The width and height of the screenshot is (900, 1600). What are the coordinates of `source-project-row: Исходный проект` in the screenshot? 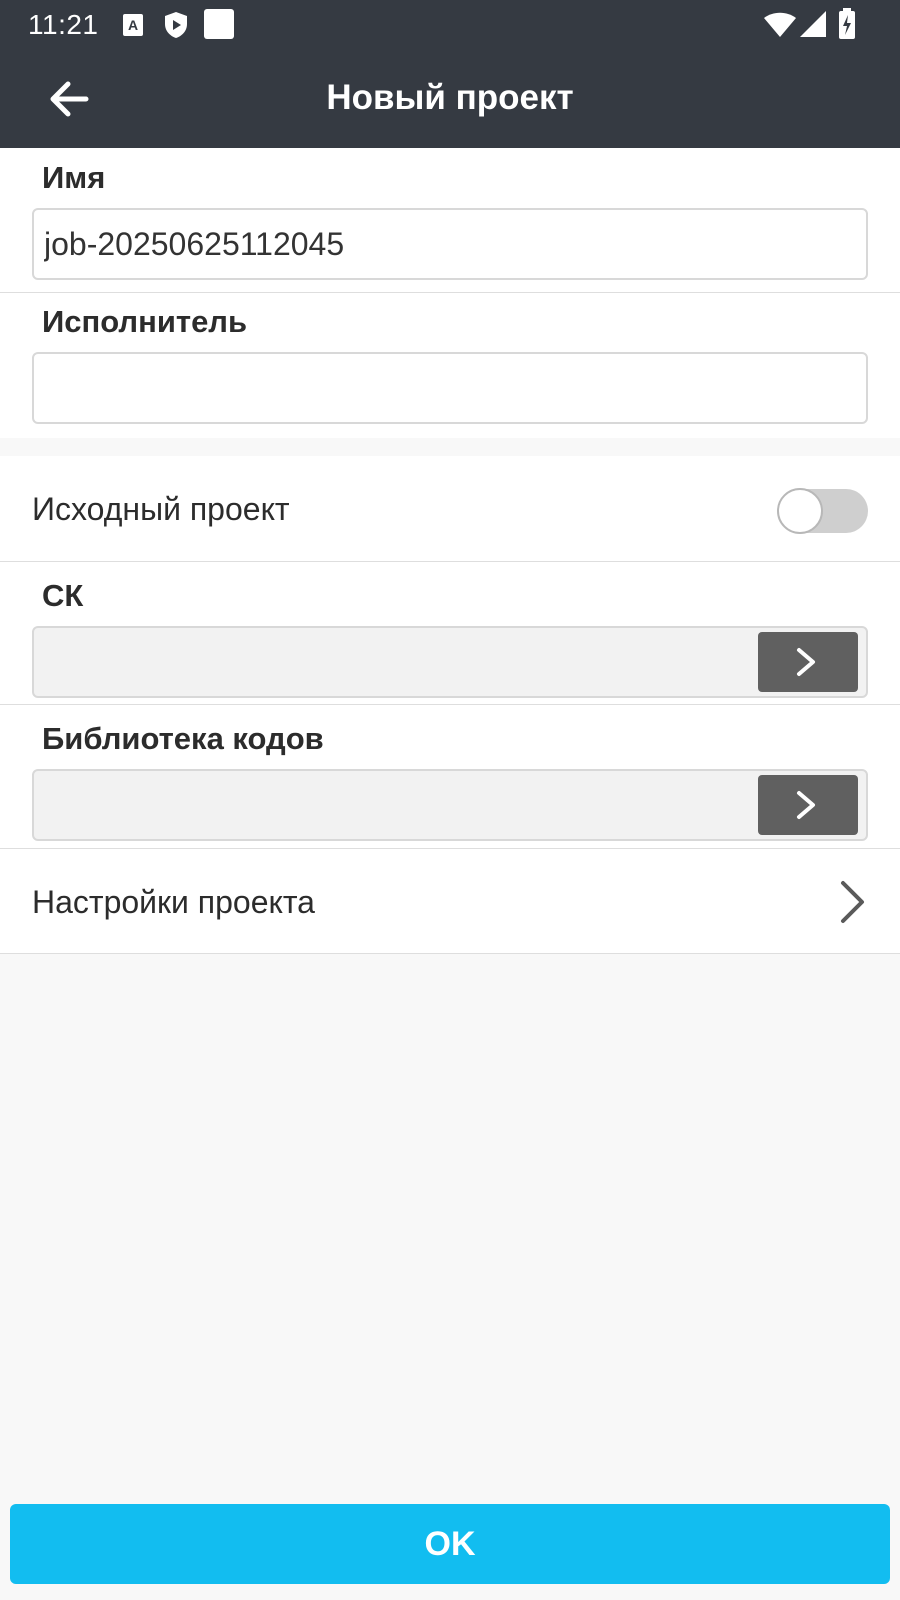 It's located at (450, 509).